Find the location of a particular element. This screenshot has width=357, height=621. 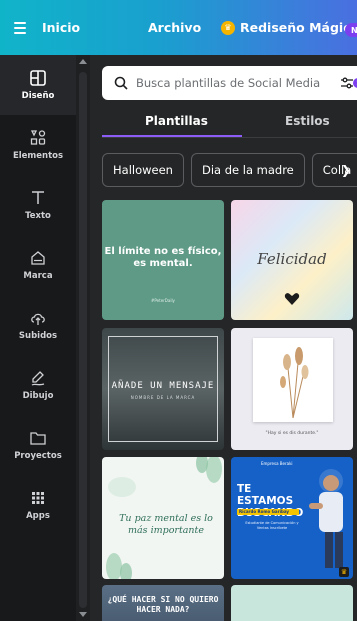

filter-icon is located at coordinates (347, 83).